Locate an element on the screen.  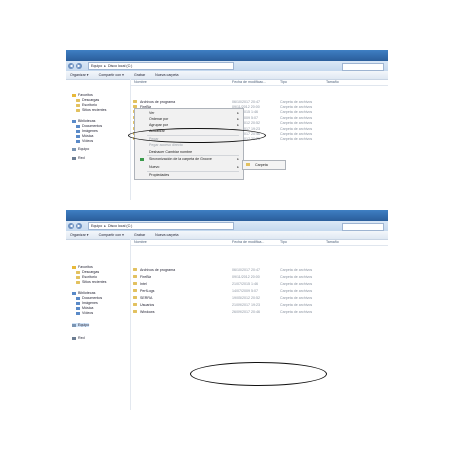
annotation-circle-new-menu is located at coordinates (258, 374).